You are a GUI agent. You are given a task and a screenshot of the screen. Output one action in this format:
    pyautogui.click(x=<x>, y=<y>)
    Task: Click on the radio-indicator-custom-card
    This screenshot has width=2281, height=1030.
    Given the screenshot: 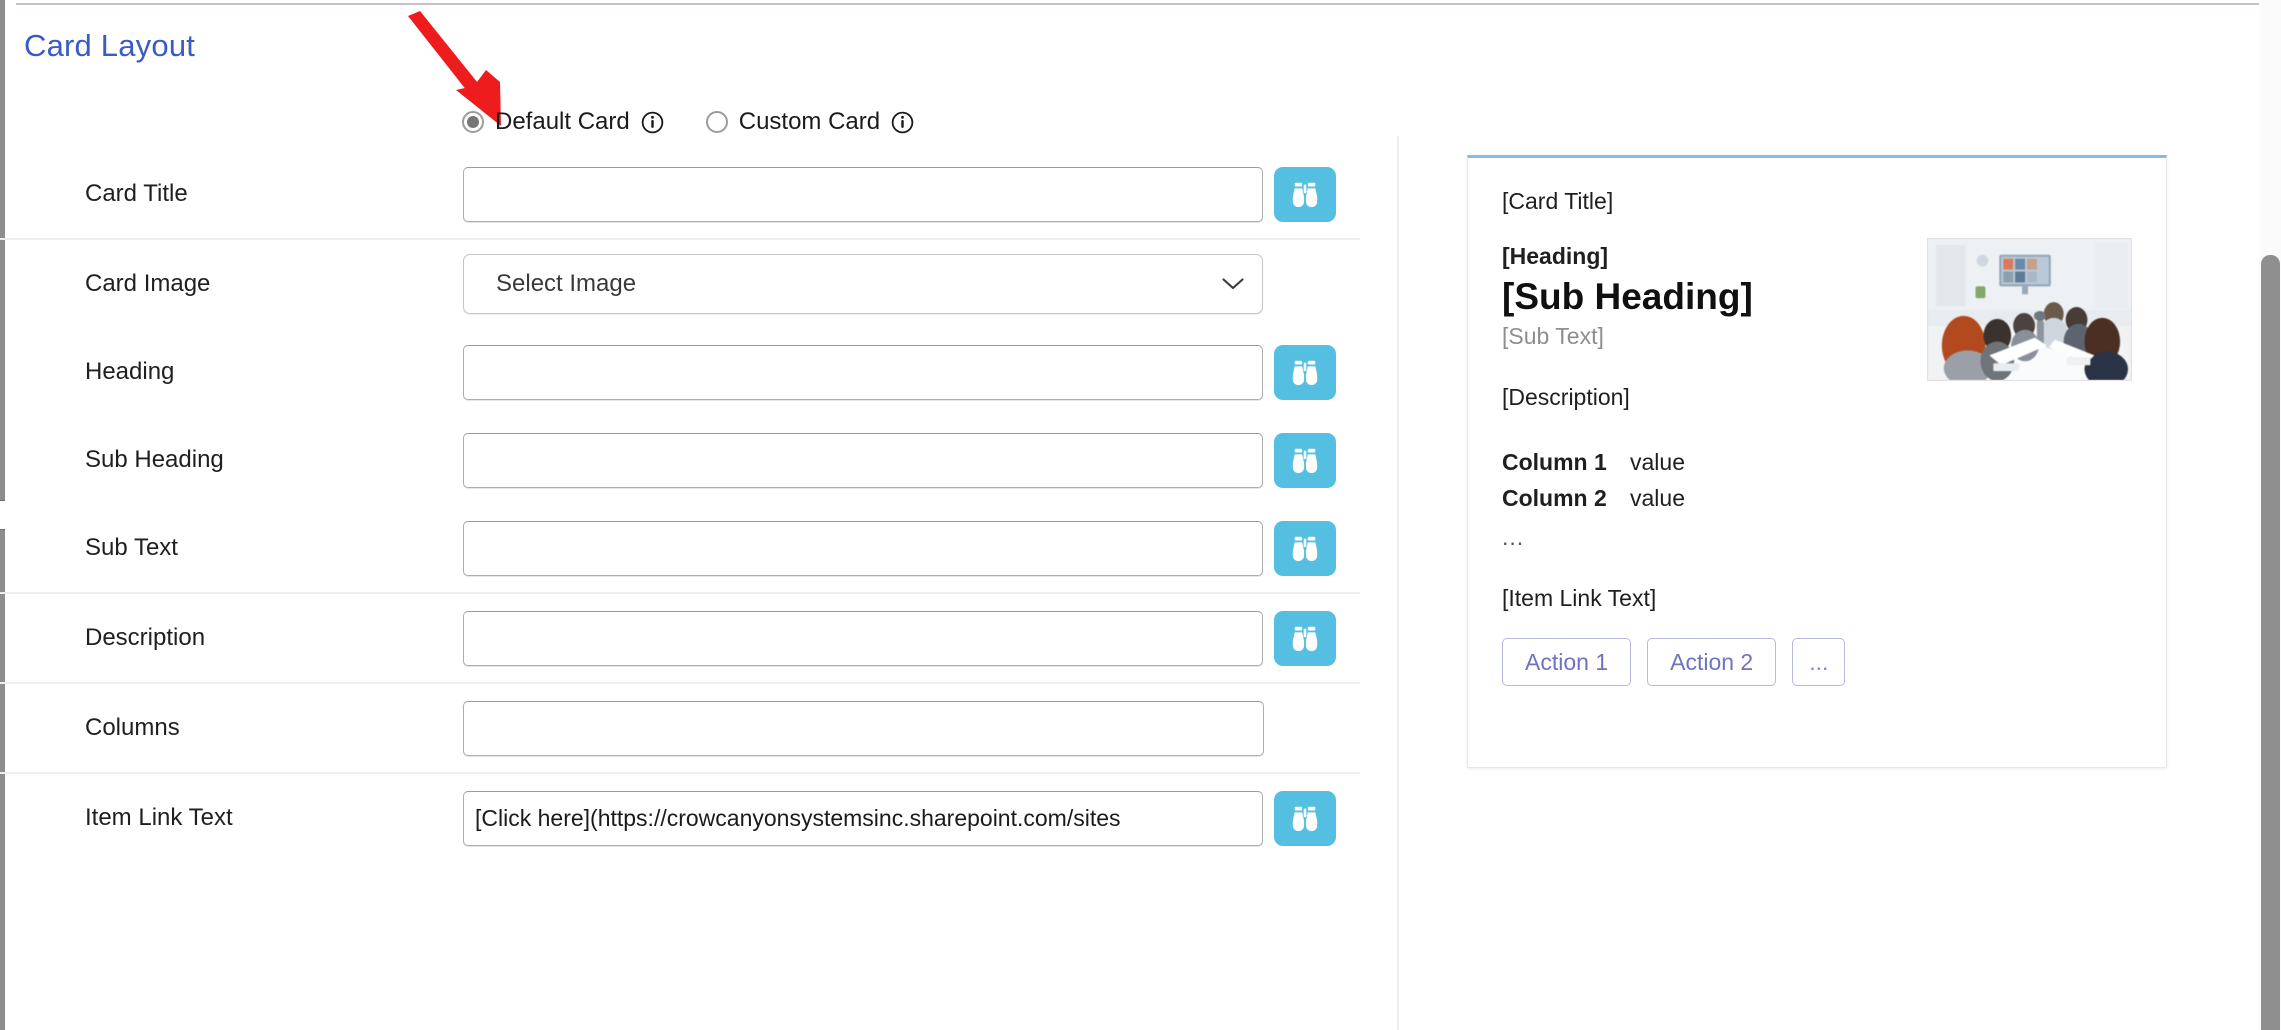 What is the action you would take?
    pyautogui.click(x=716, y=122)
    